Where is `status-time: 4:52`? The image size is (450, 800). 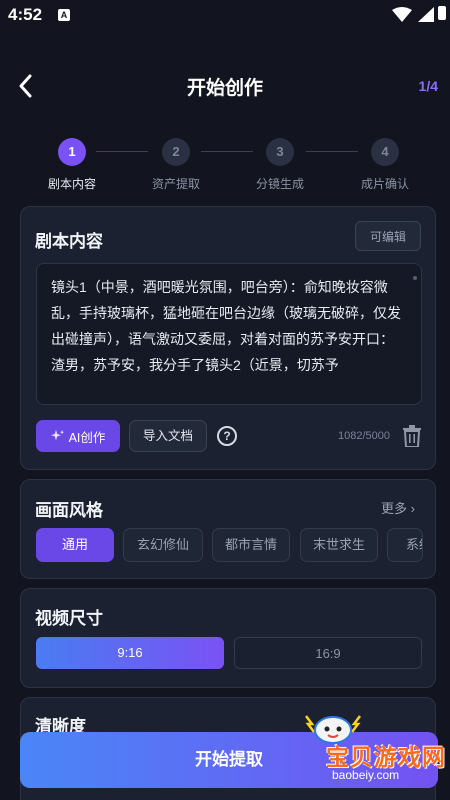 status-time: 4:52 is located at coordinates (25, 14).